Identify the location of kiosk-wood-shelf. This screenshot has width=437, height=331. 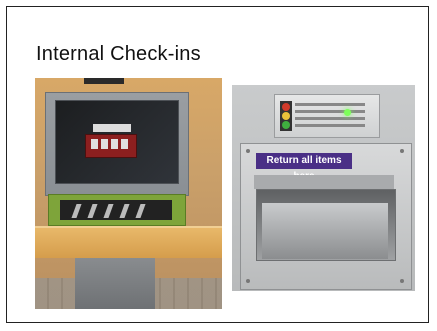
(128, 242).